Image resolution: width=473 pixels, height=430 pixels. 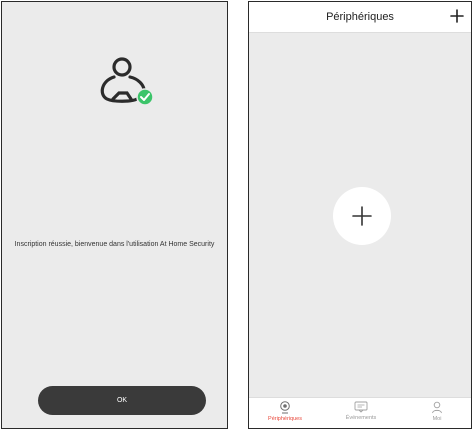 I want to click on tab-peripheriques-label: Périphériques, so click(x=285, y=419).